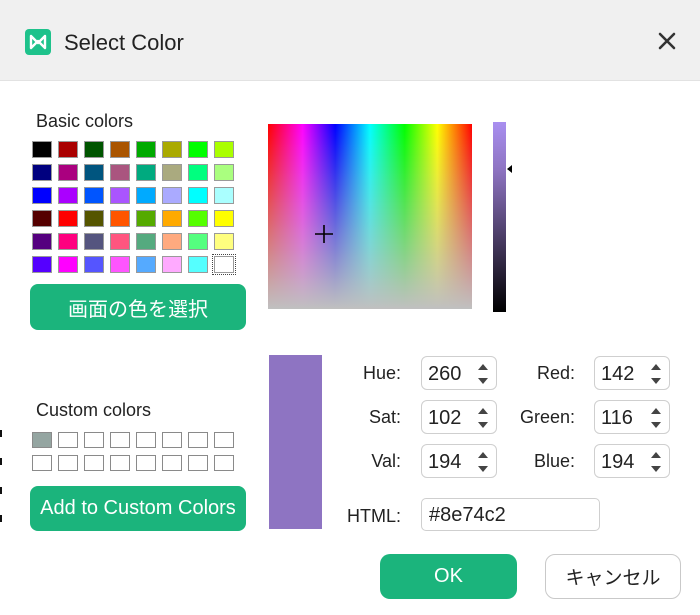  I want to click on ok-button: OK, so click(448, 576).